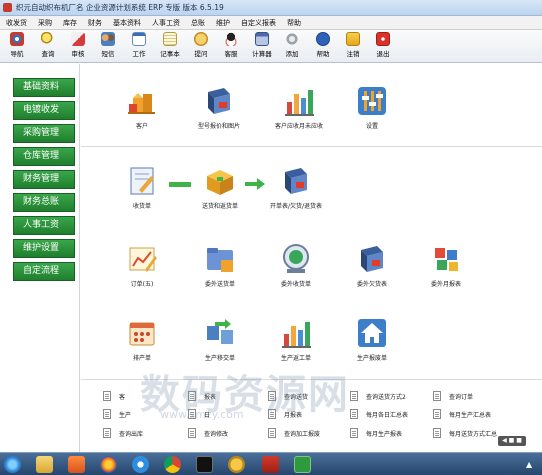 Image resolution: width=542 pixels, height=475 pixels. Describe the element at coordinates (108, 54) in the screenshot. I see `toolbar-label: 短信` at that location.